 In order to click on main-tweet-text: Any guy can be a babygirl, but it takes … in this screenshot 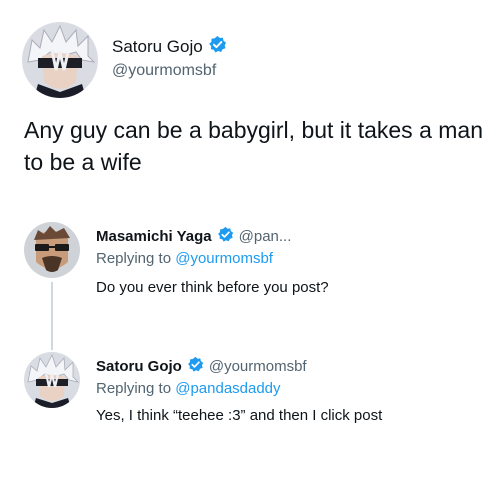, I will do `click(253, 146)`.